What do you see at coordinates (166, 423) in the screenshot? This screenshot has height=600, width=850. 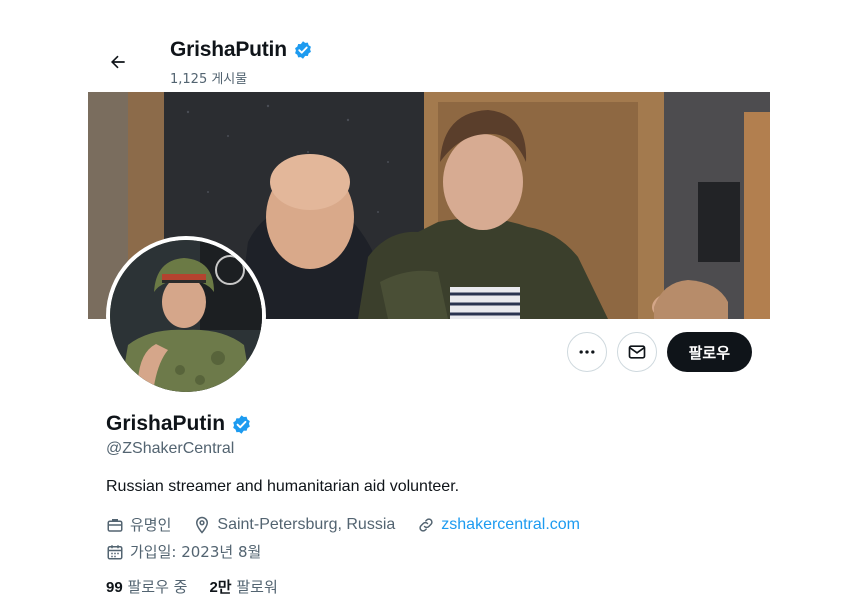 I see `profile-display-name: GrishaPutin` at bounding box center [166, 423].